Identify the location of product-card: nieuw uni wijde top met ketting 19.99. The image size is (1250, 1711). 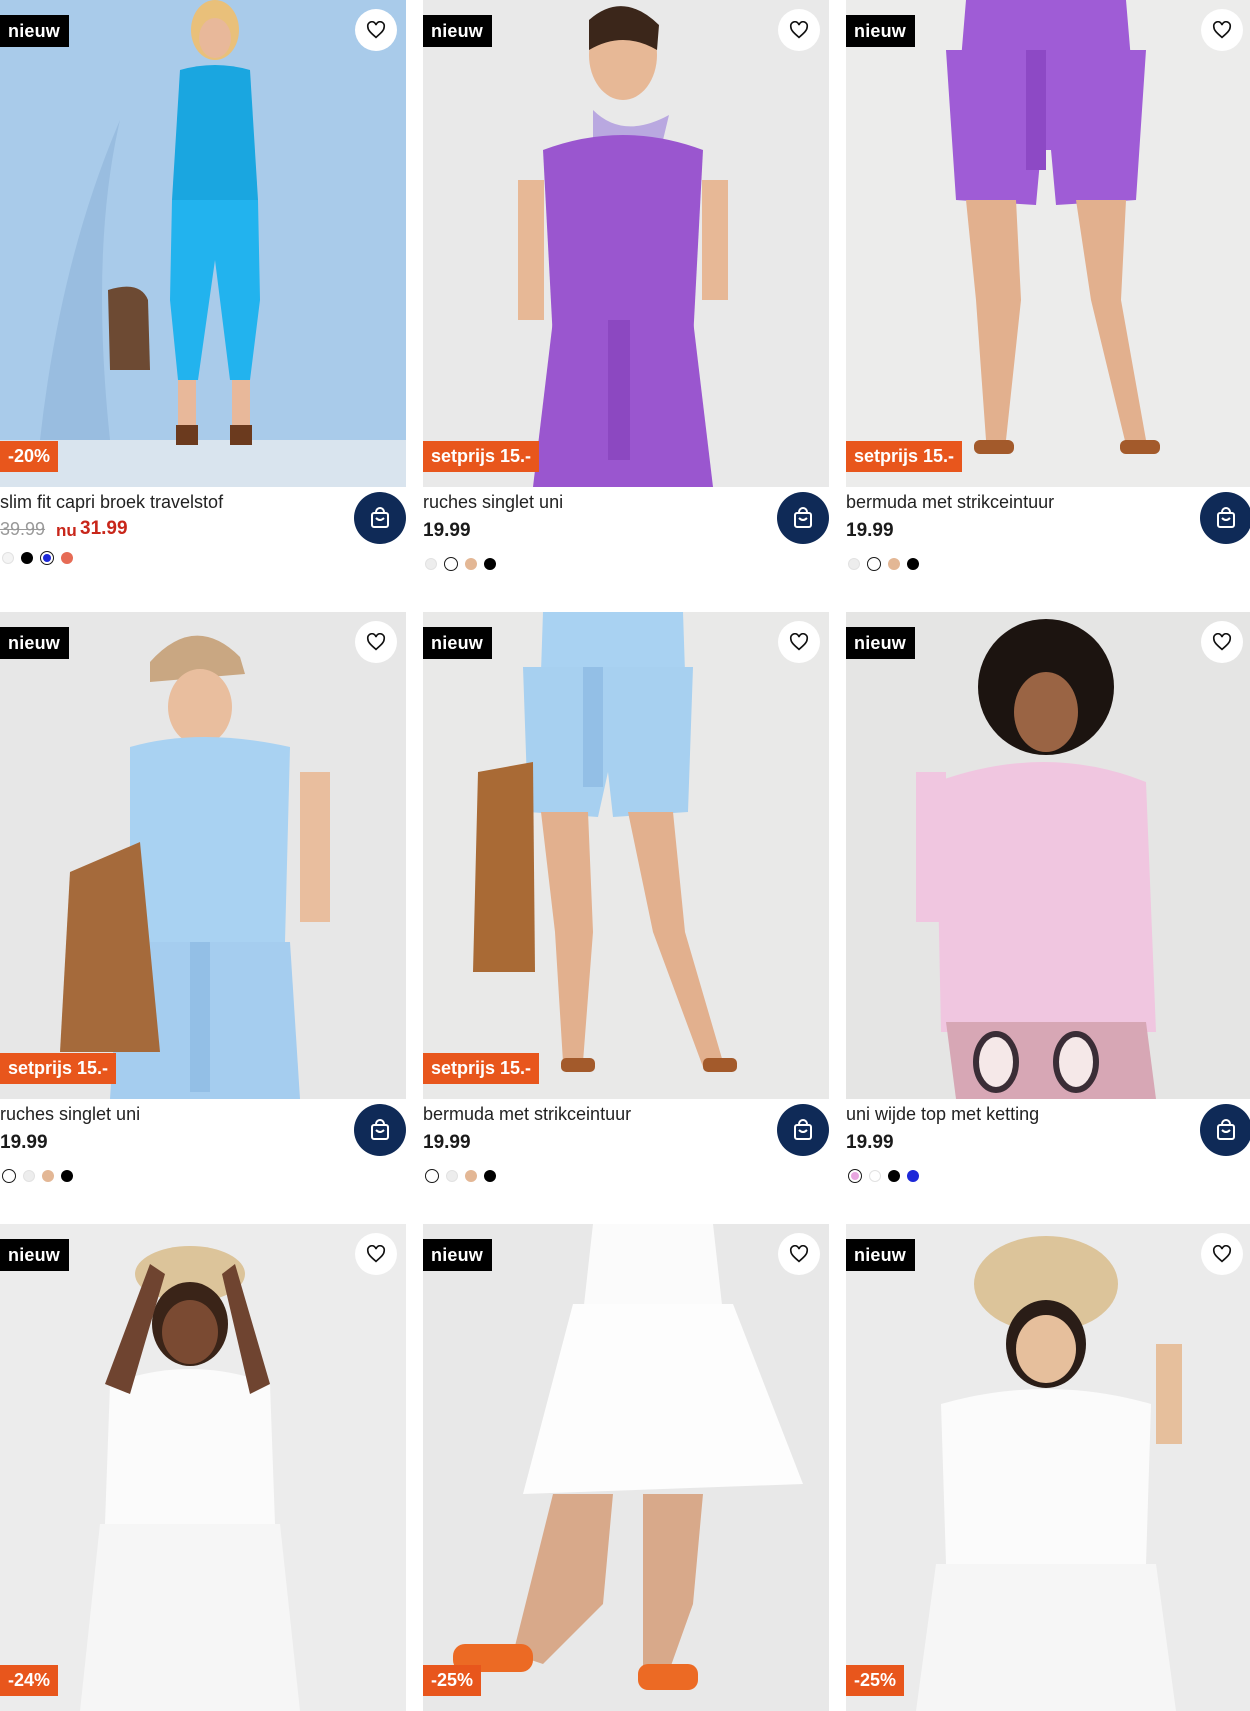
(1048, 905).